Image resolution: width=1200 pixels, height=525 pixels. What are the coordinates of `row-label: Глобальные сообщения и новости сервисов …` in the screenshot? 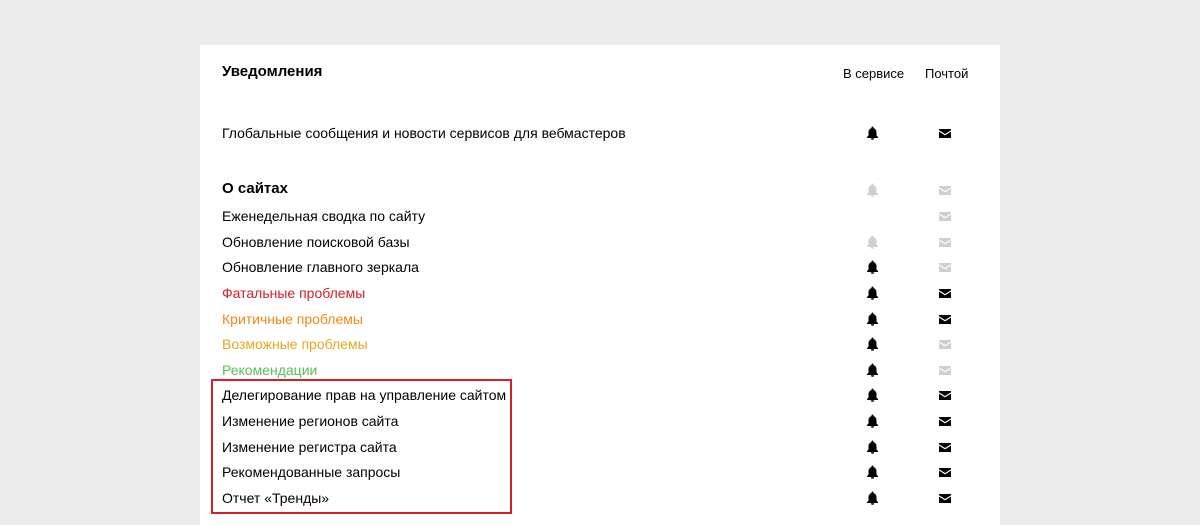 It's located at (424, 133).